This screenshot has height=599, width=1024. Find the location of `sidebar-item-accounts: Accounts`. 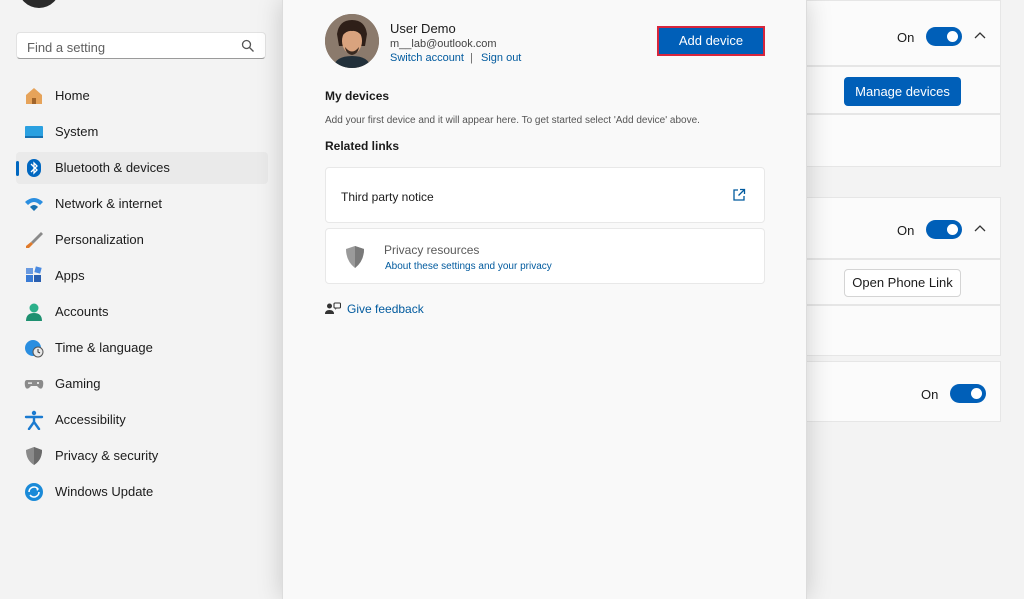

sidebar-item-accounts: Accounts is located at coordinates (142, 312).